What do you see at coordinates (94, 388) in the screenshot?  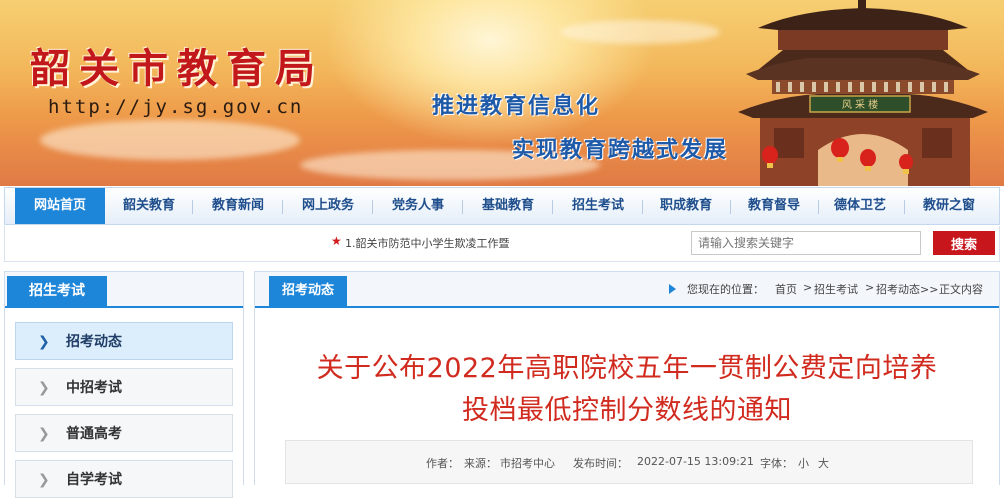 I see `sidebar-item-label: 中招考试` at bounding box center [94, 388].